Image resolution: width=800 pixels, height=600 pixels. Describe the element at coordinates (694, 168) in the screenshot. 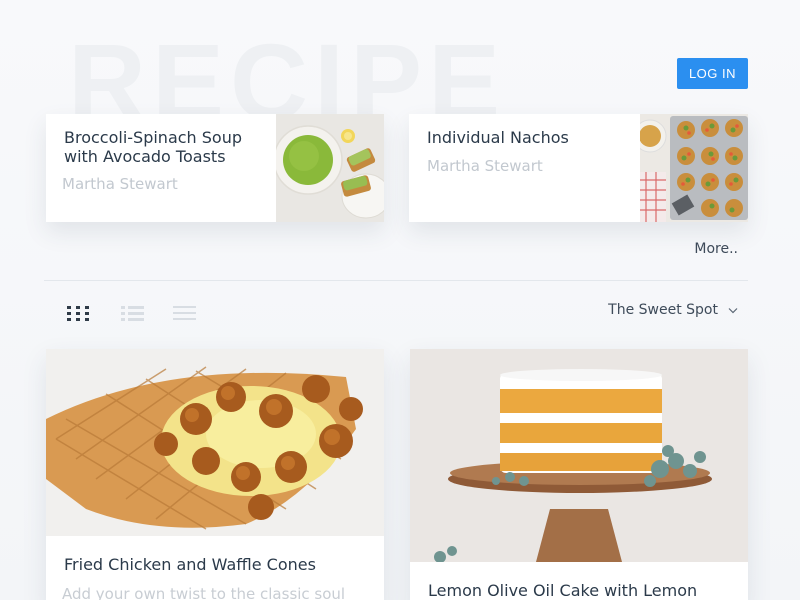

I see `nachos-photo` at that location.